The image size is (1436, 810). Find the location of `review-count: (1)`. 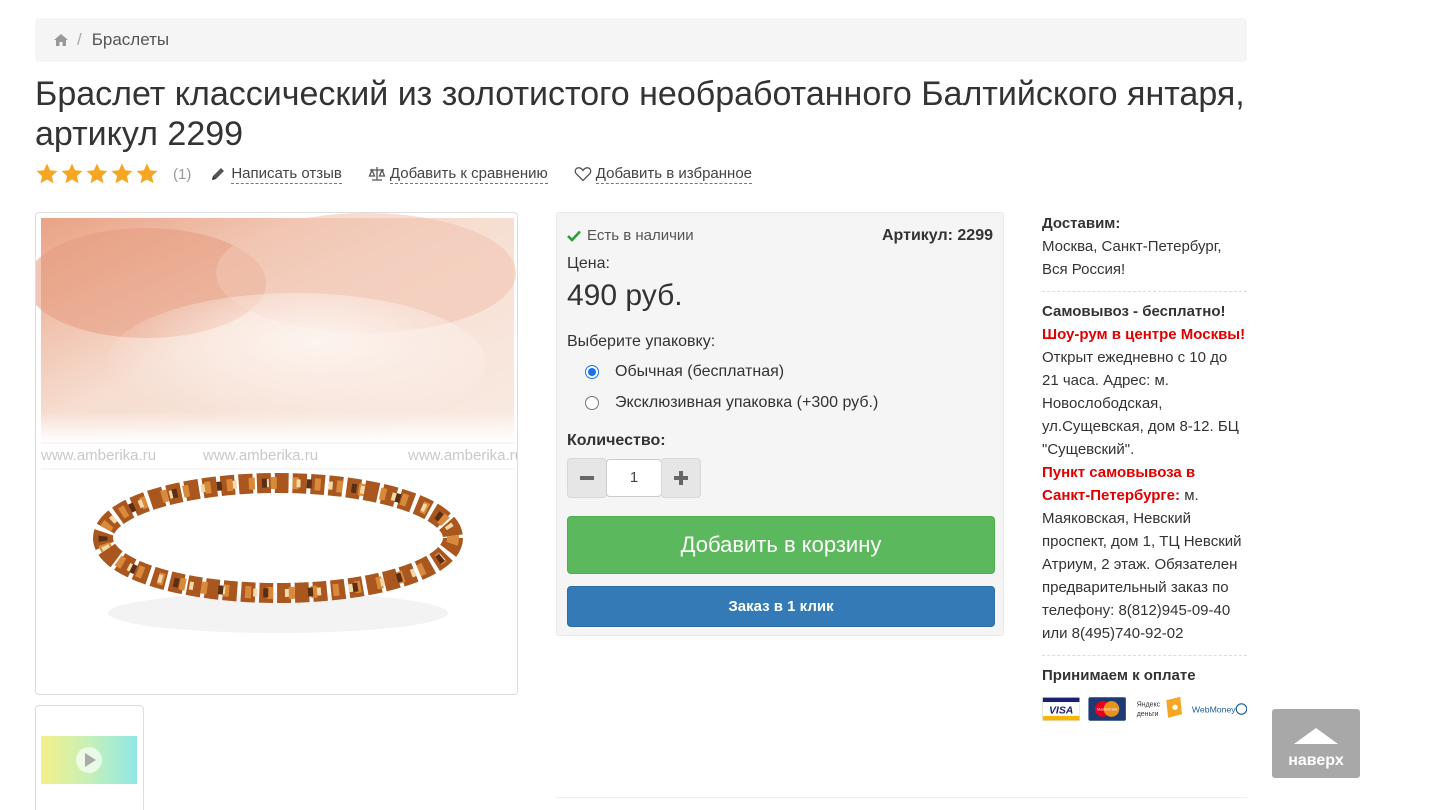

review-count: (1) is located at coordinates (182, 174).